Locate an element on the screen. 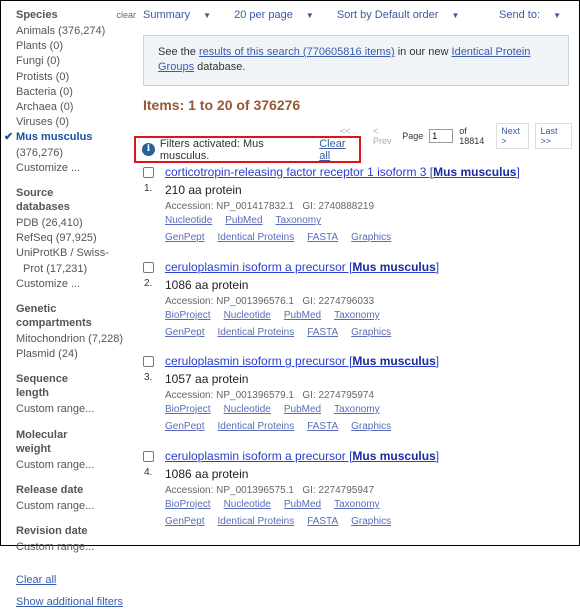  genetic-filter-item: Plasmid (24) is located at coordinates (76, 354).